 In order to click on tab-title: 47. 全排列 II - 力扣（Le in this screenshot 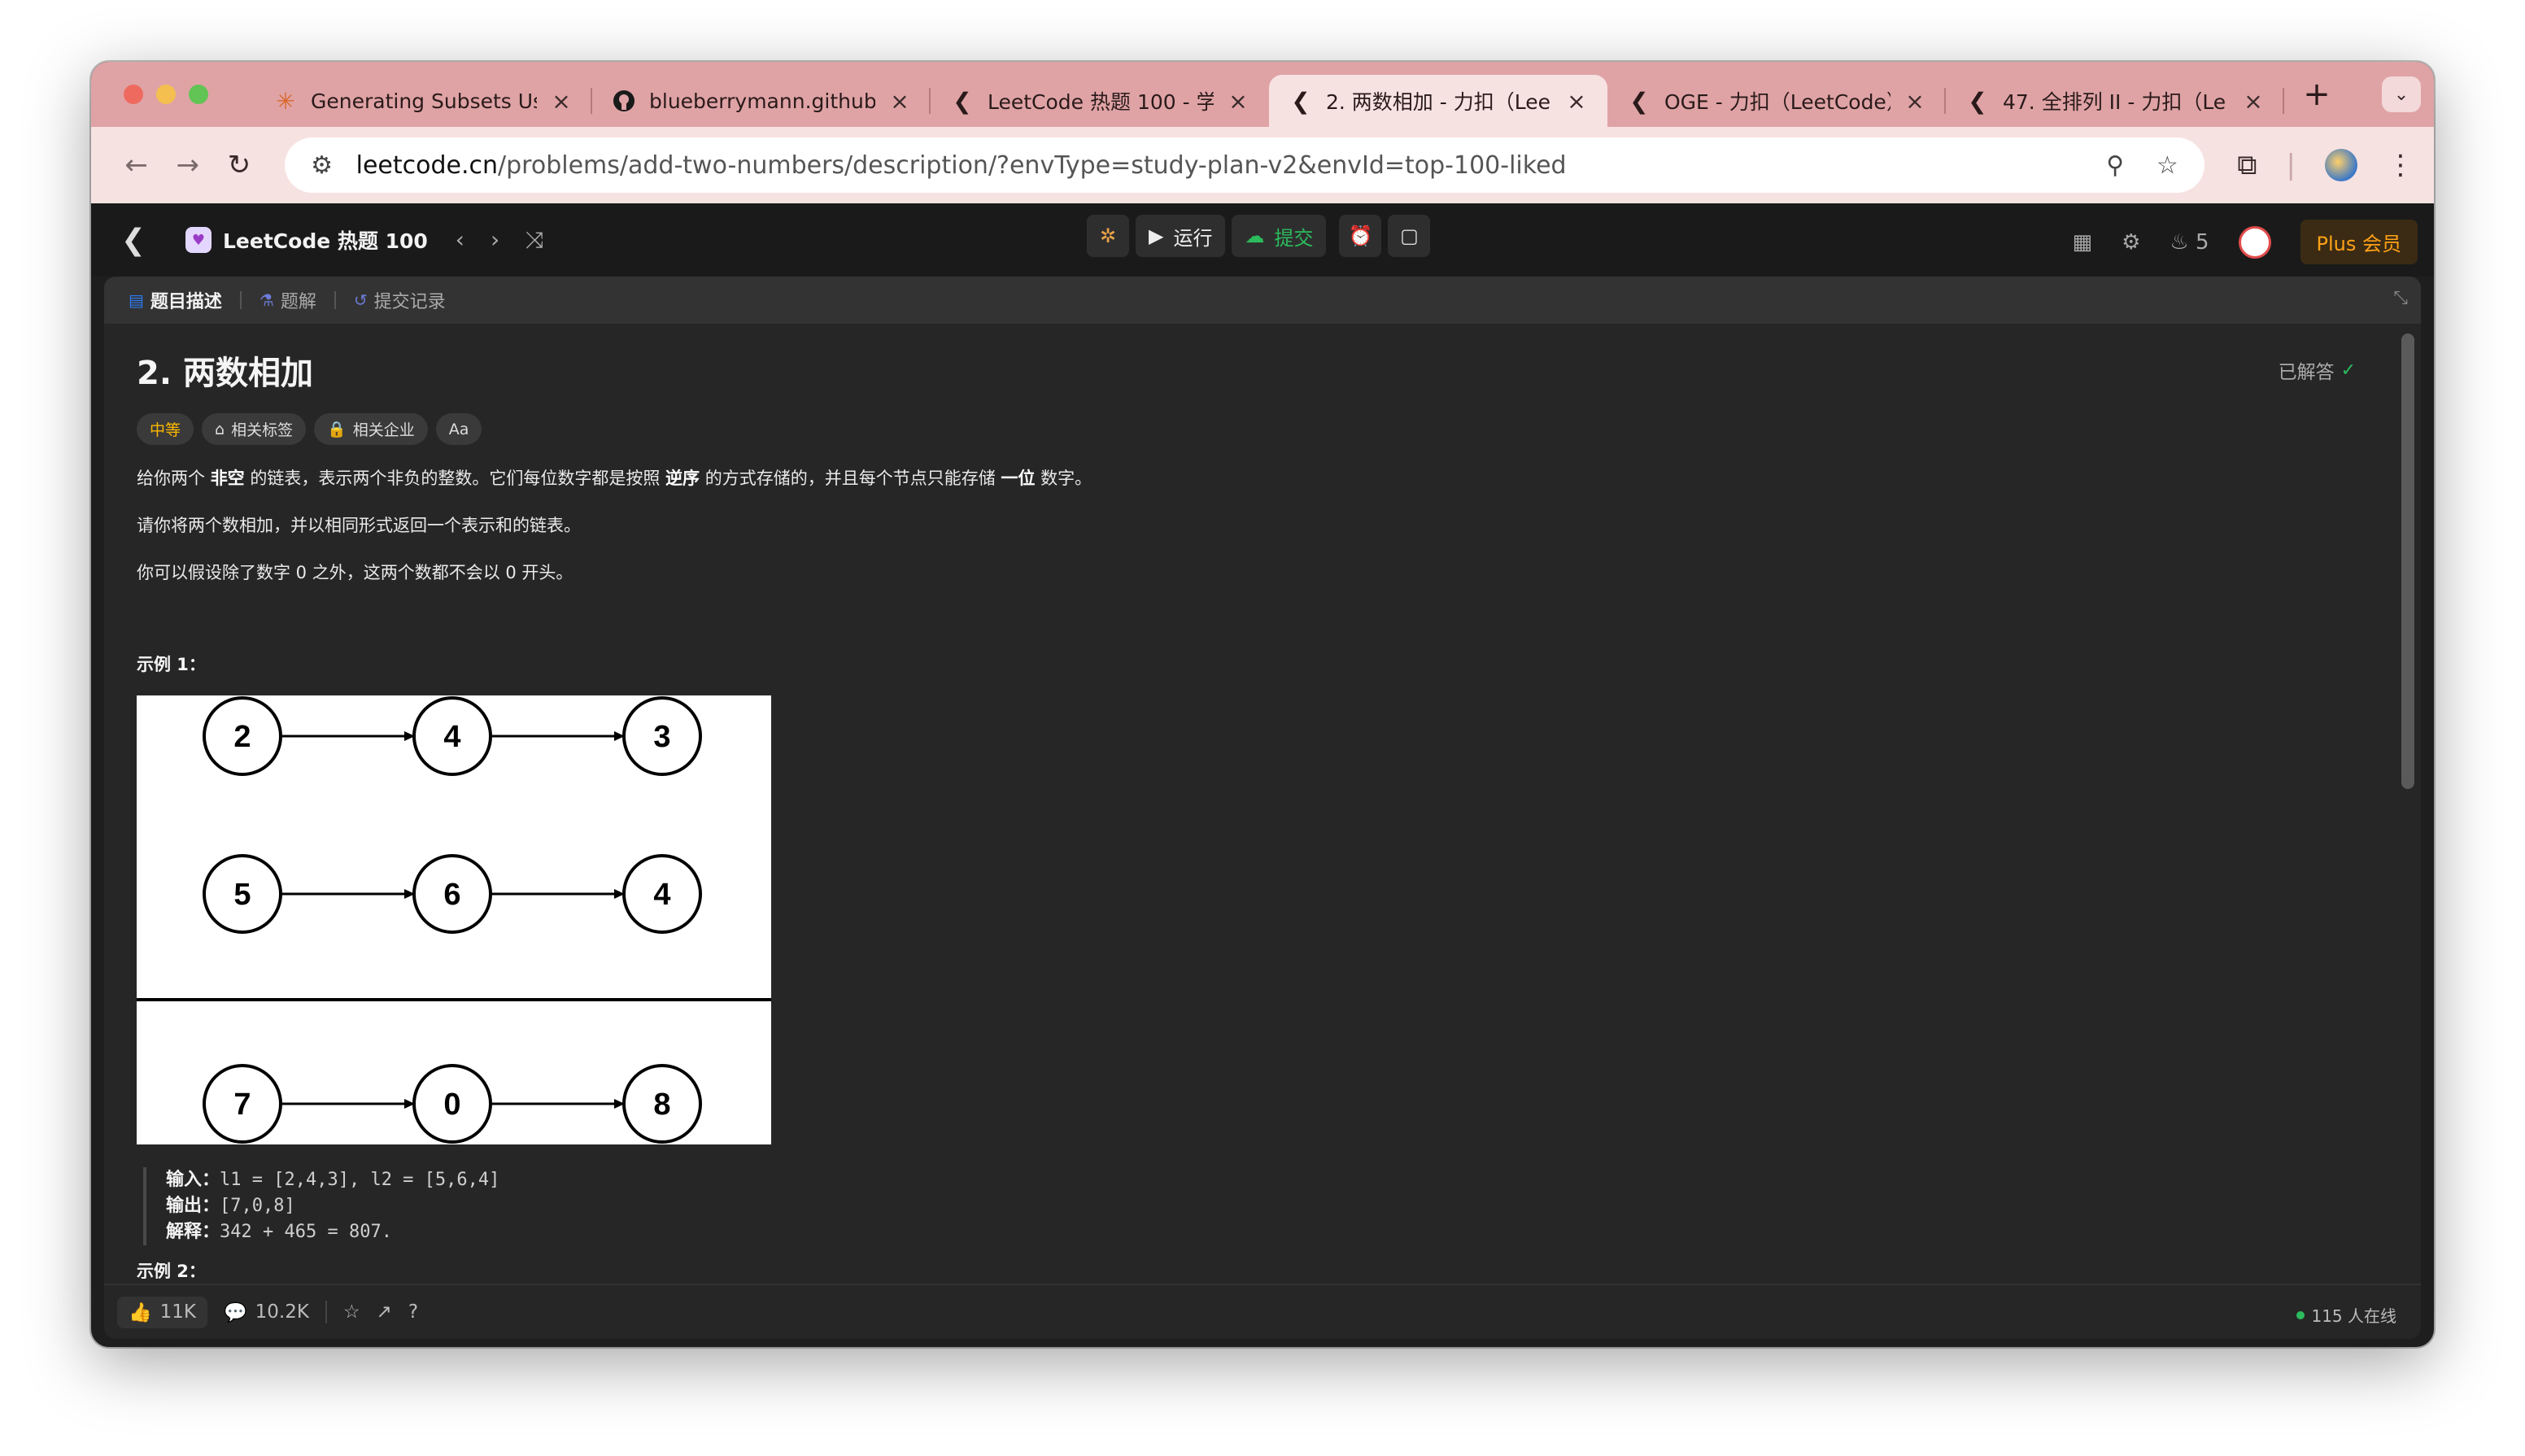, I will do `click(2114, 102)`.